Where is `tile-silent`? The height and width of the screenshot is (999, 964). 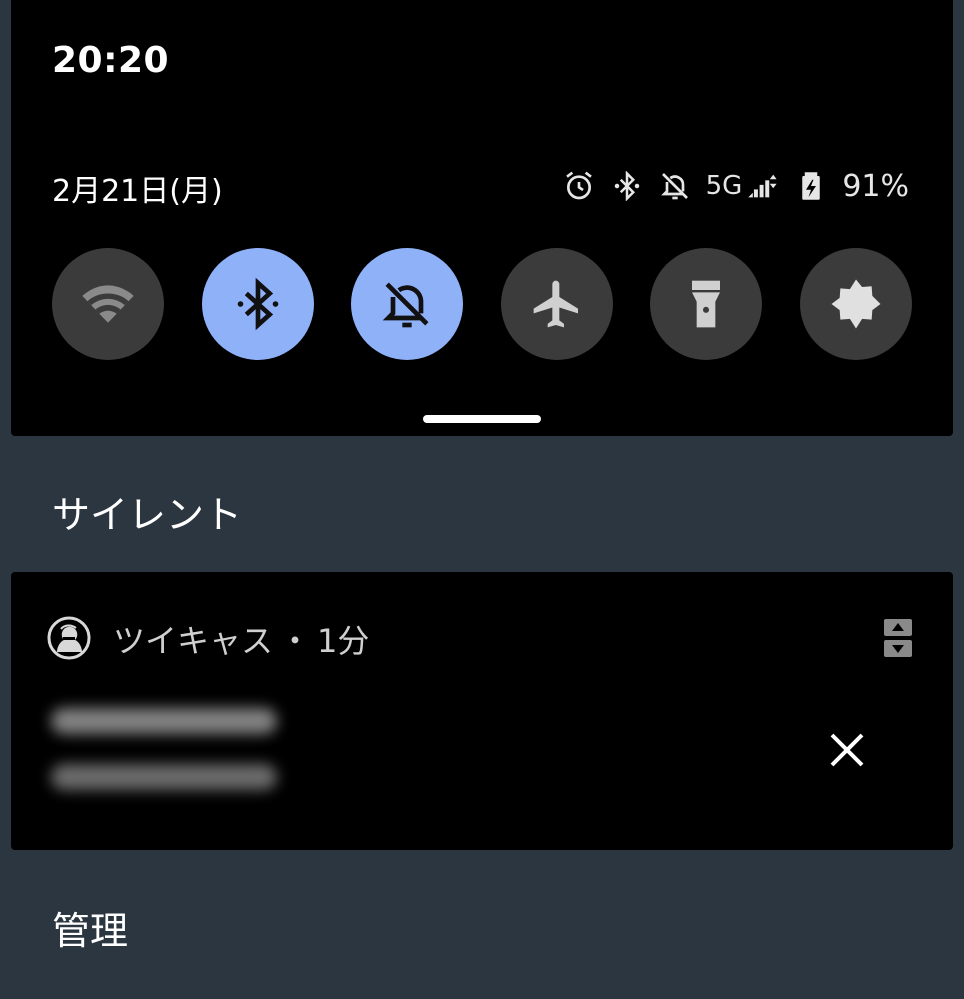
tile-silent is located at coordinates (407, 304).